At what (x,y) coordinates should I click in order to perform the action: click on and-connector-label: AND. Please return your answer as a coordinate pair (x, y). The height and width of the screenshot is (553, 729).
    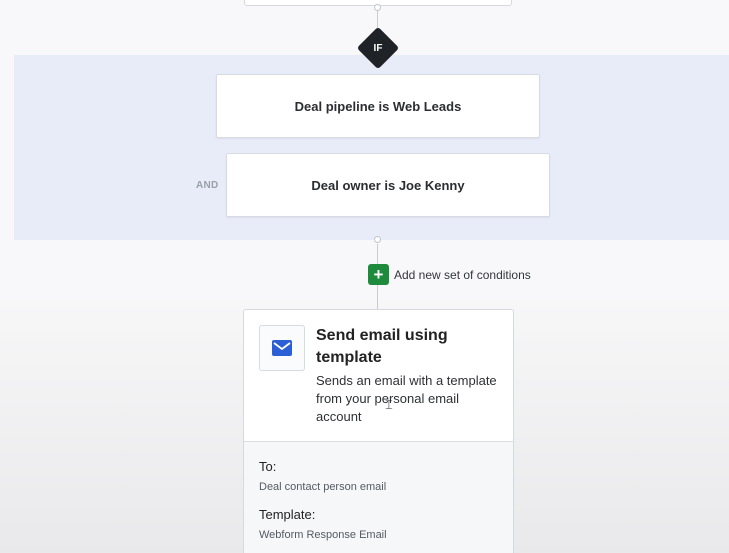
    Looking at the image, I should click on (207, 185).